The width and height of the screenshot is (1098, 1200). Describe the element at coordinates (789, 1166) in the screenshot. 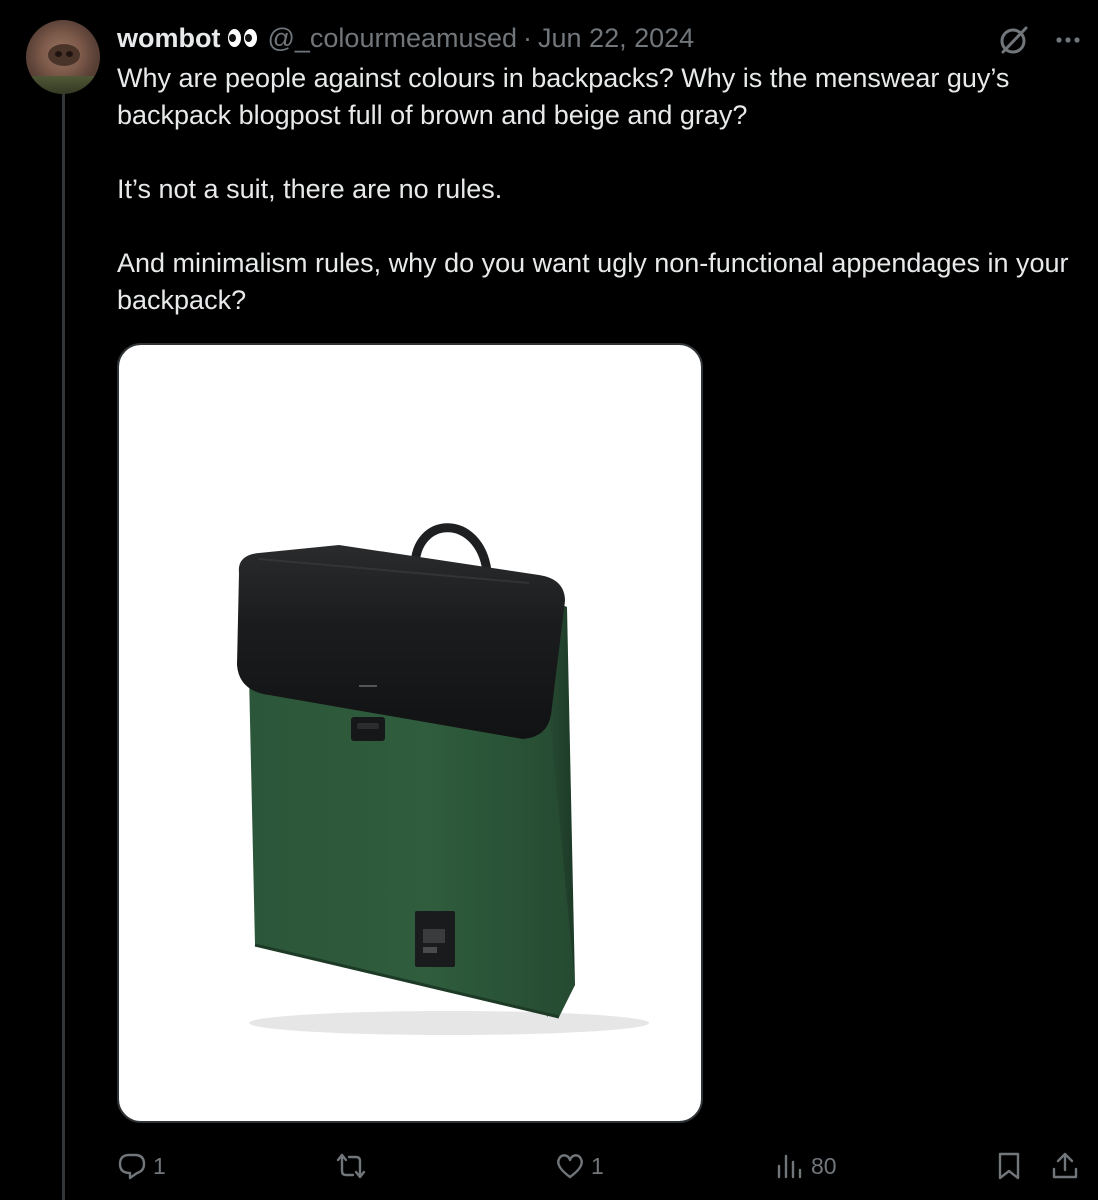

I see `views-icon` at that location.